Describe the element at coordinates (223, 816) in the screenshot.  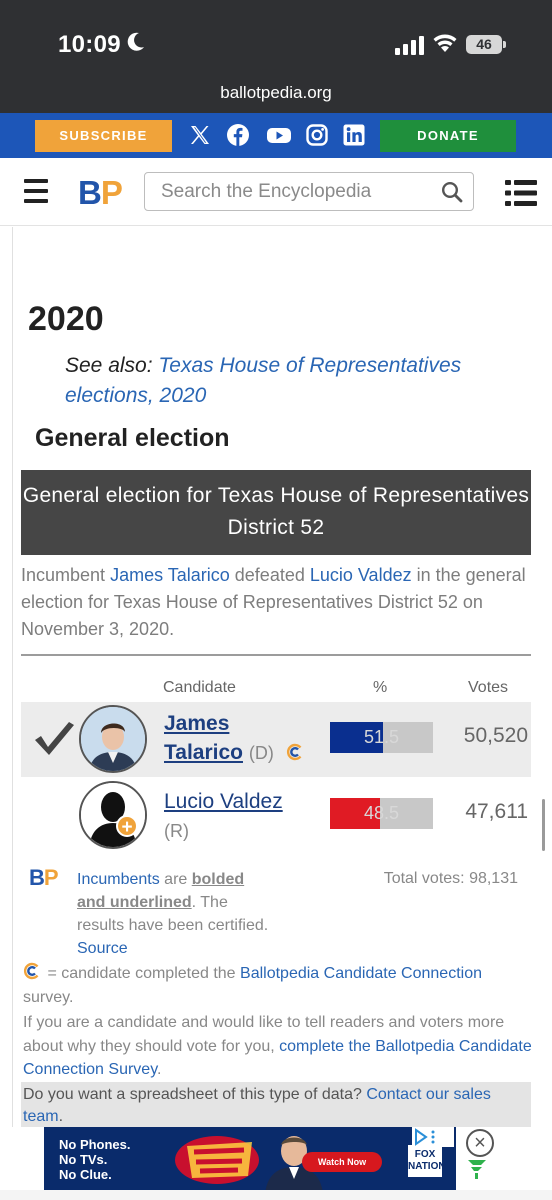
I see `candidate-name-valdez: Lucio Valdez (R)` at that location.